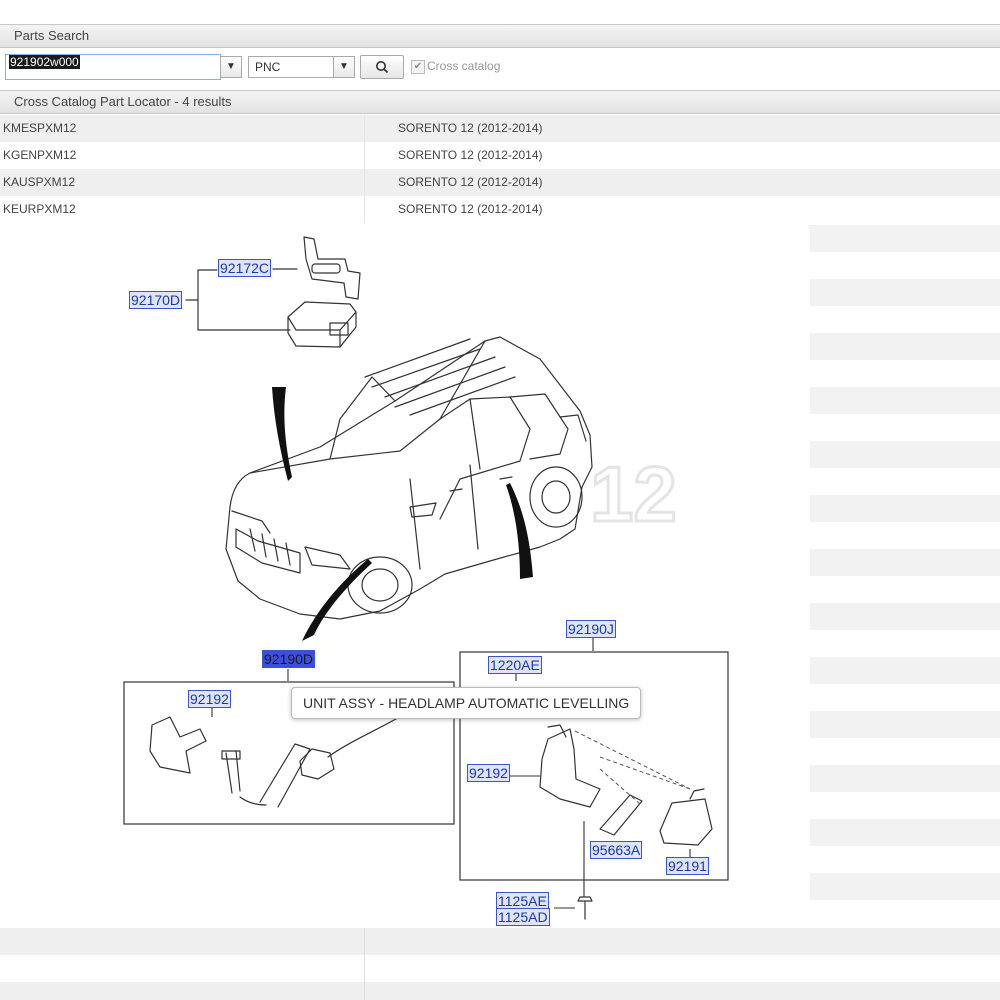 Image resolution: width=1000 pixels, height=1000 pixels. I want to click on background-row-stripes, so click(904, 575).